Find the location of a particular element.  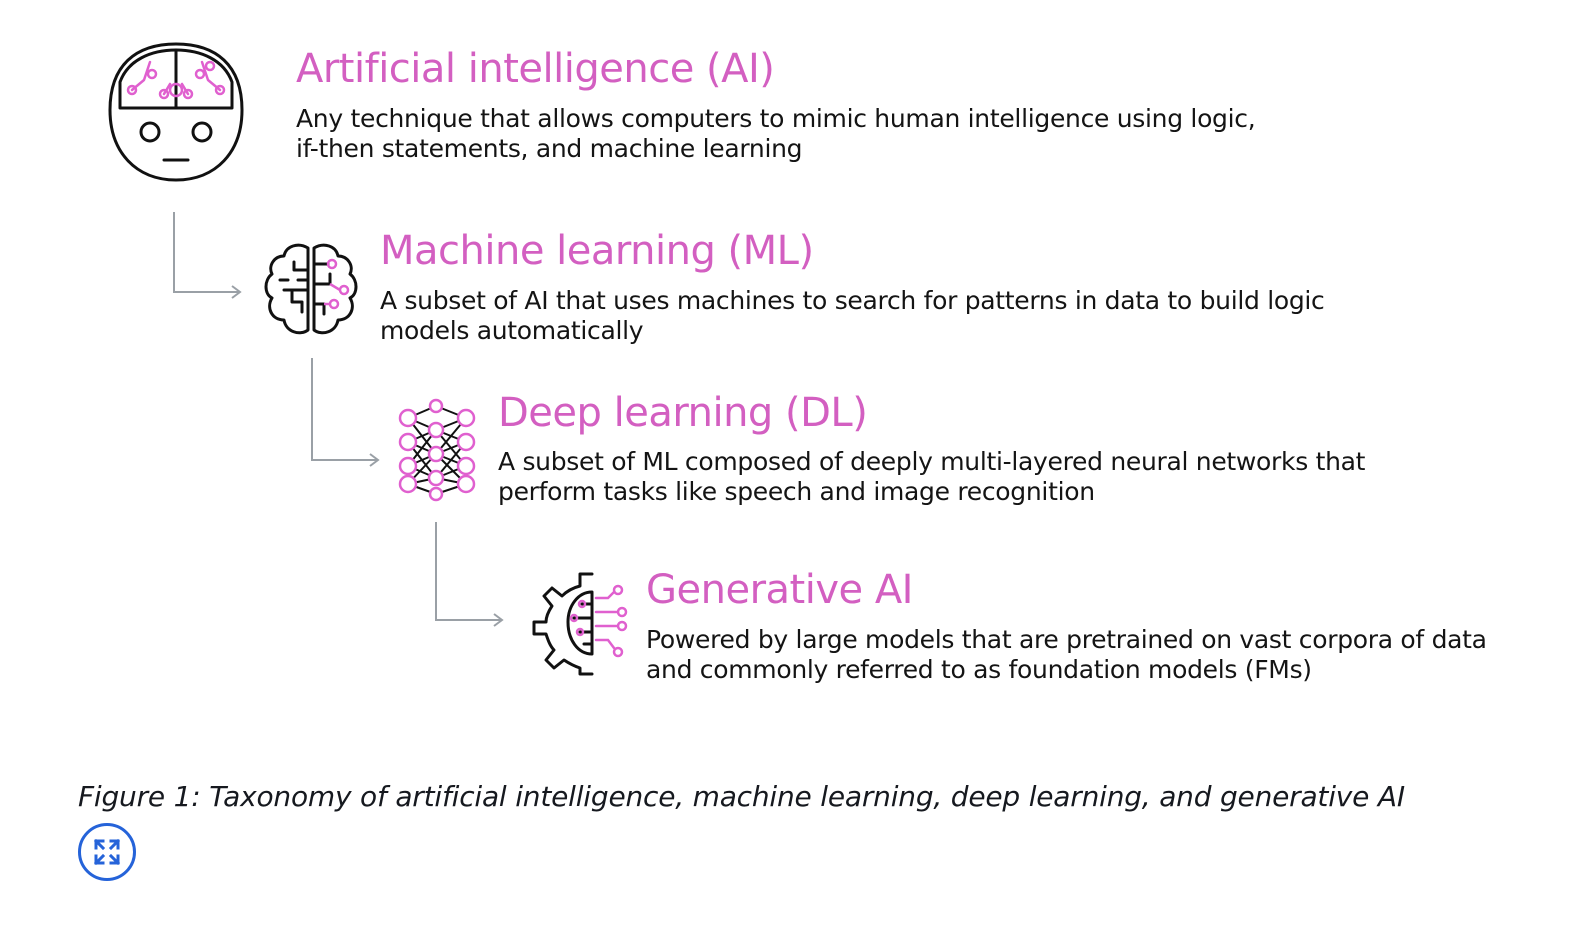

expand-image-button is located at coordinates (107, 852).